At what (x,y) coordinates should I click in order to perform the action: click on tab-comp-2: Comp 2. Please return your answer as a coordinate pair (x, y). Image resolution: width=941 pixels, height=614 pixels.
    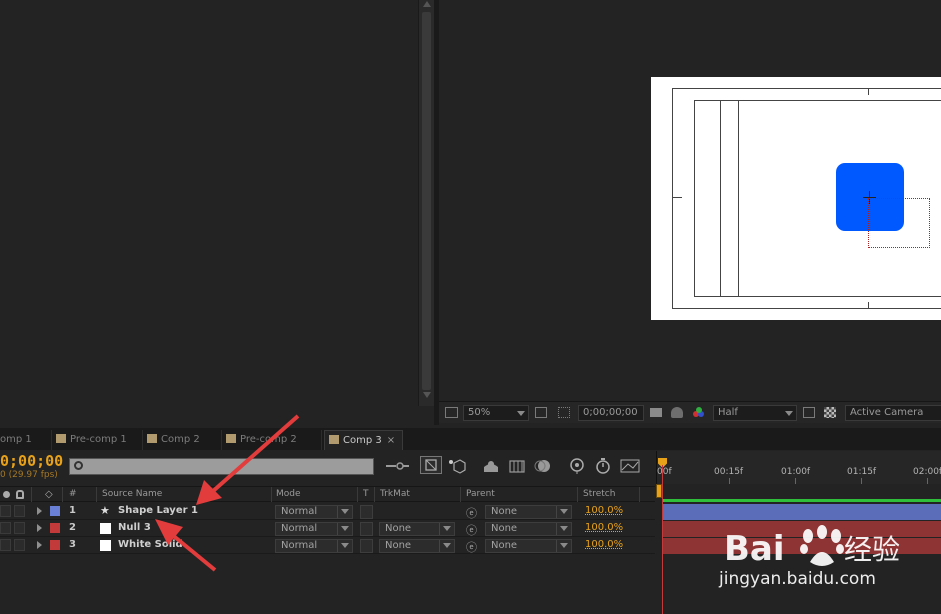
    Looking at the image, I should click on (182, 440).